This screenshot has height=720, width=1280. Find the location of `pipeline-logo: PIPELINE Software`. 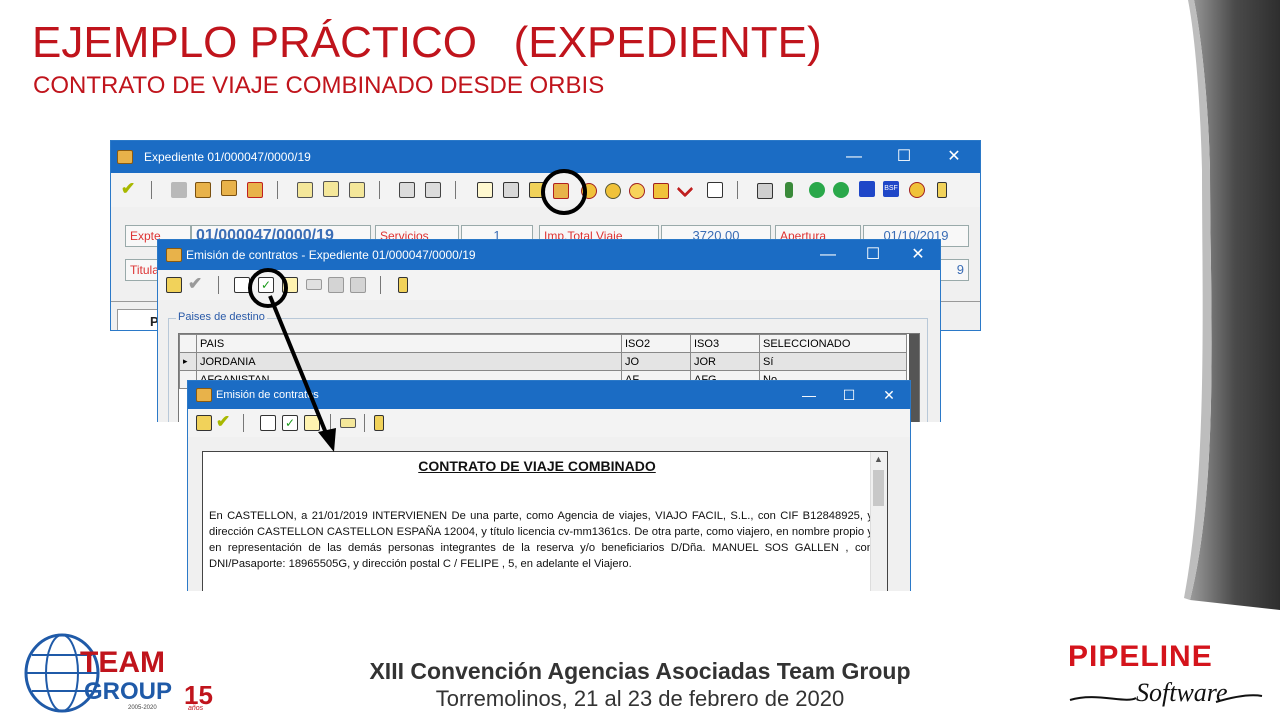

pipeline-logo: PIPELINE Software is located at coordinates (1166, 680).